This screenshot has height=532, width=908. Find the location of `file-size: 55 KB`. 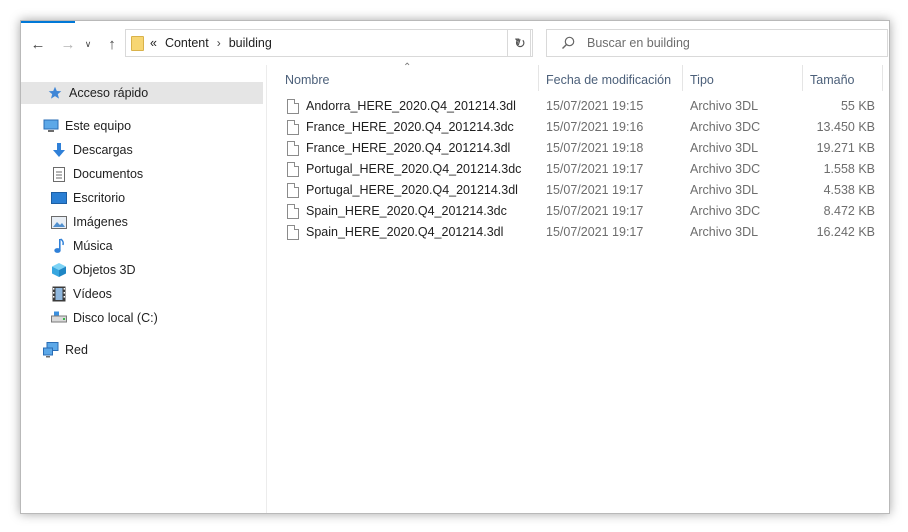

file-size: 55 KB is located at coordinates (857, 106).